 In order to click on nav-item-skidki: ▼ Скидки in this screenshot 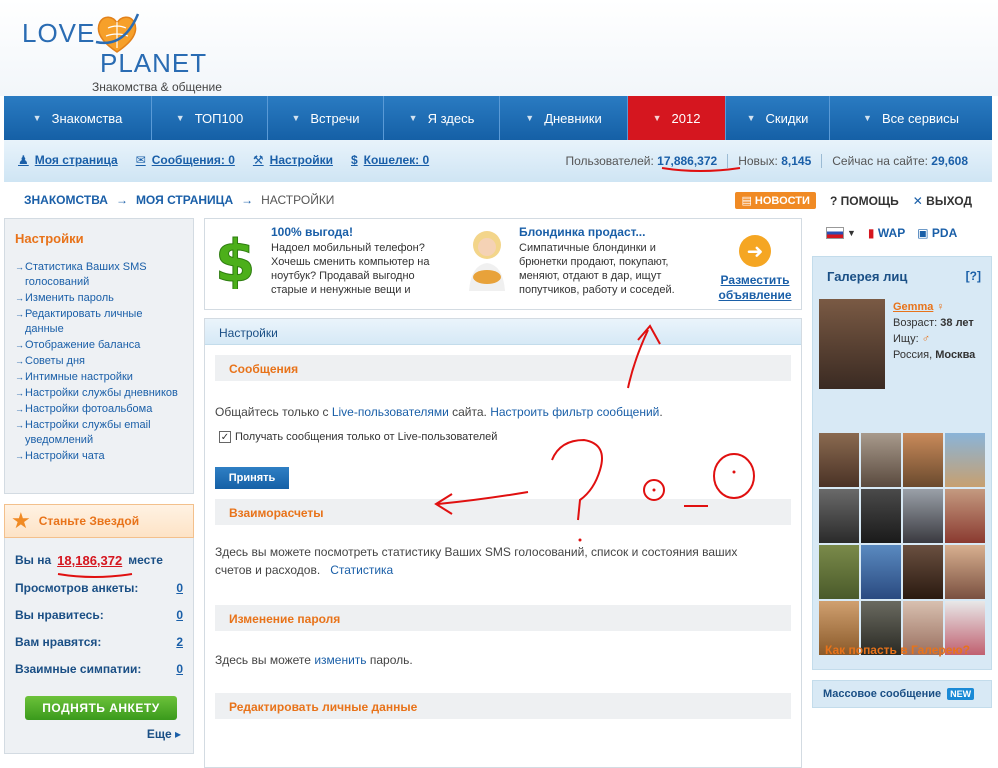, I will do `click(778, 118)`.